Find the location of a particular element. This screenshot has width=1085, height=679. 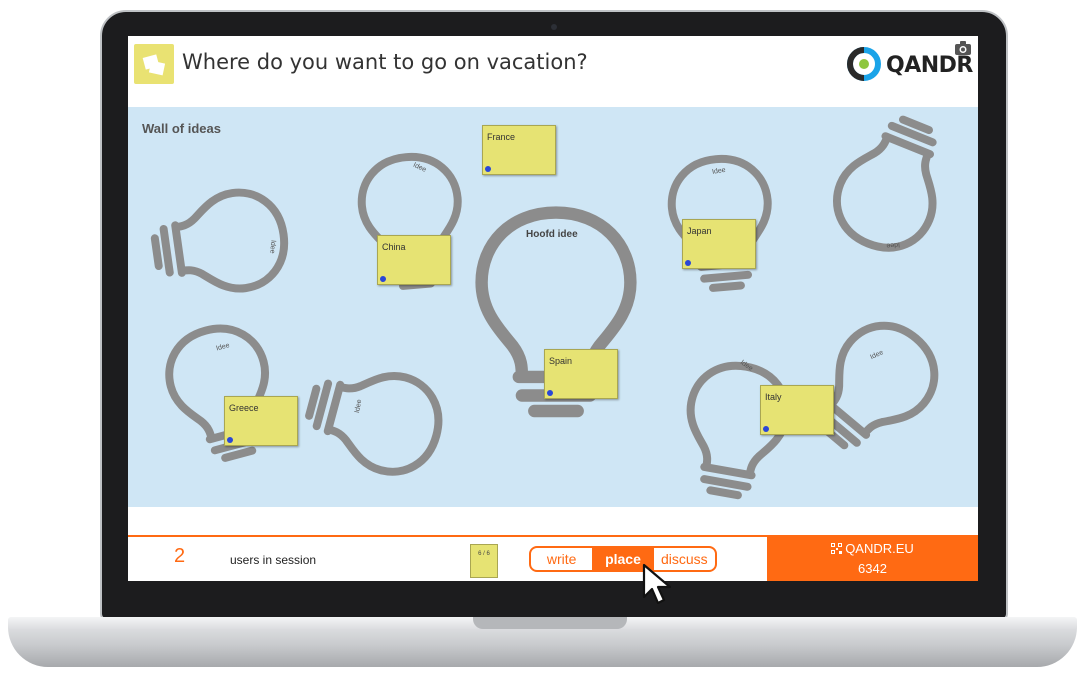

note-text: Italy is located at coordinates (773, 397).